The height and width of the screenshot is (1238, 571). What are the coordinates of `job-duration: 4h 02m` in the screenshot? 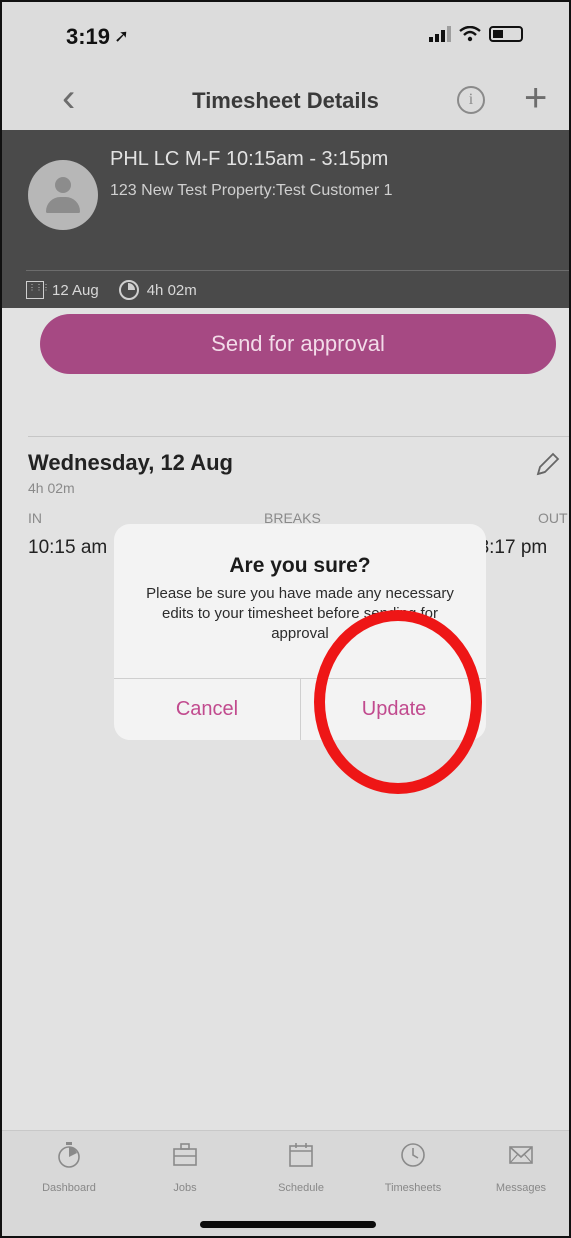 It's located at (171, 290).